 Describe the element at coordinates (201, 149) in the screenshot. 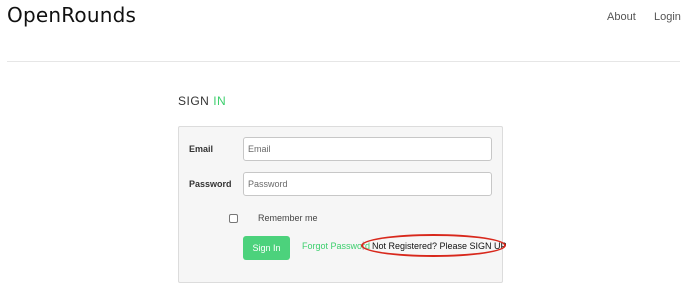

I see `email-label: Email` at that location.